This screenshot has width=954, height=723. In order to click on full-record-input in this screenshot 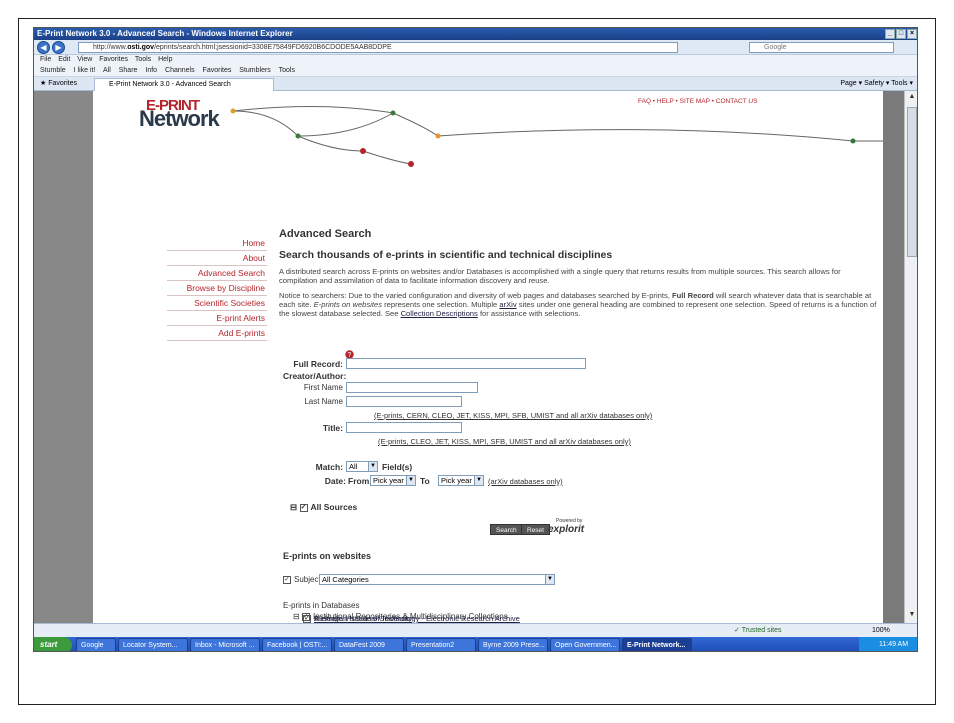, I will do `click(466, 363)`.